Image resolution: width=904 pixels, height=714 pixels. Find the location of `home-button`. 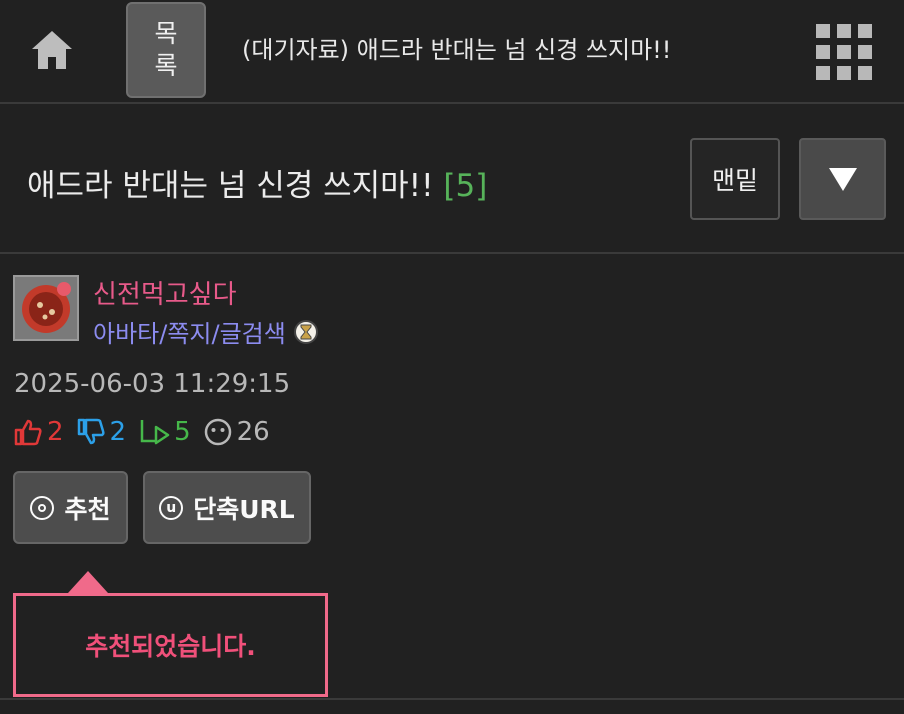

home-button is located at coordinates (52, 50).